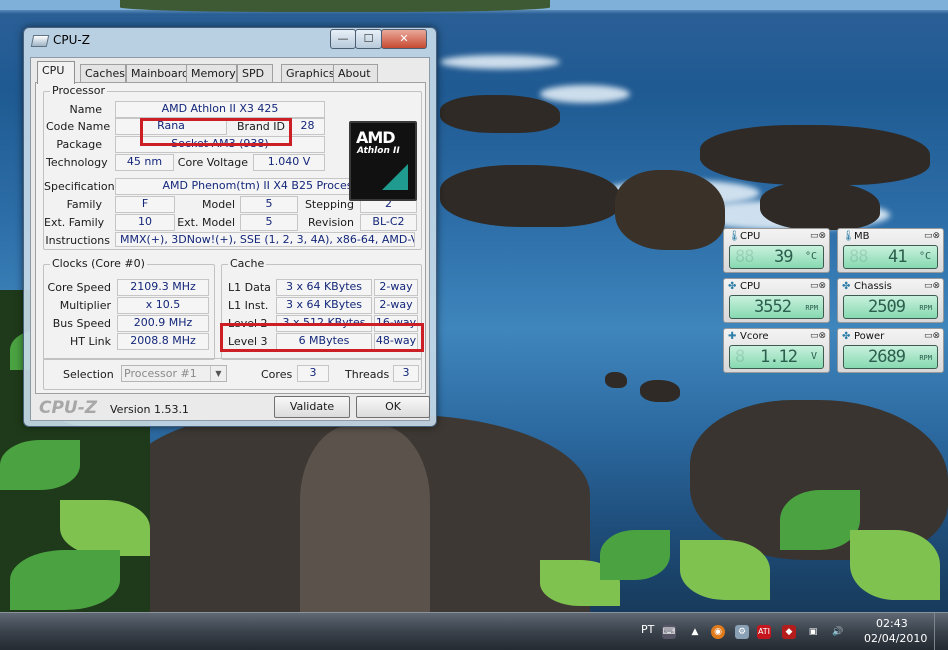  What do you see at coordinates (695, 632) in the screenshot?
I see `show-hidden-icons-icon: ▲` at bounding box center [695, 632].